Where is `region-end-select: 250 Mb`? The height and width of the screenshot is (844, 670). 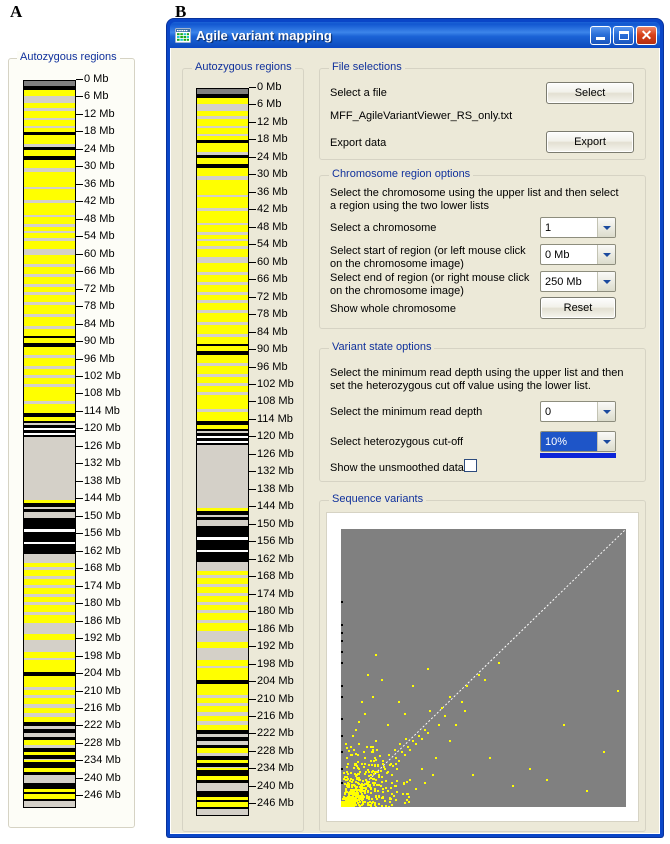
region-end-select: 250 Mb is located at coordinates (578, 281).